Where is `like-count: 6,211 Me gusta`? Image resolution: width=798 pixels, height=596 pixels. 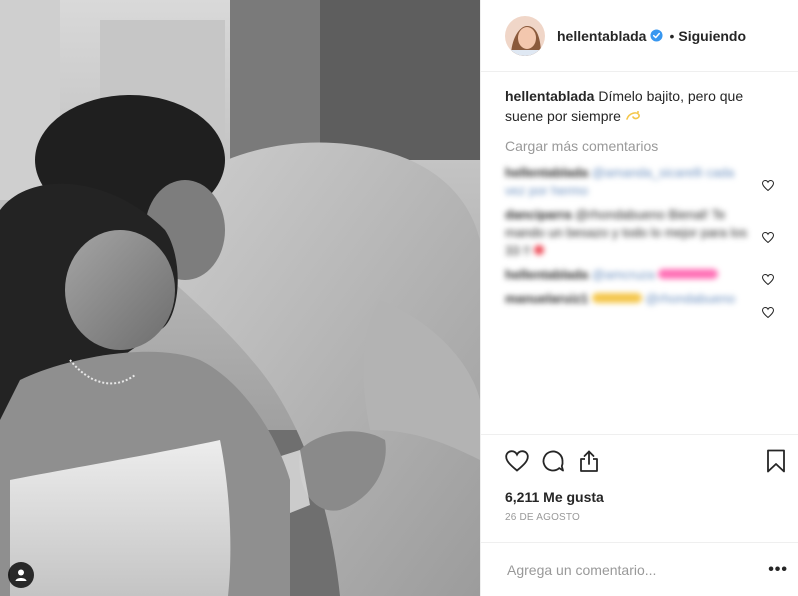
like-count: 6,211 Me gusta is located at coordinates (639, 497).